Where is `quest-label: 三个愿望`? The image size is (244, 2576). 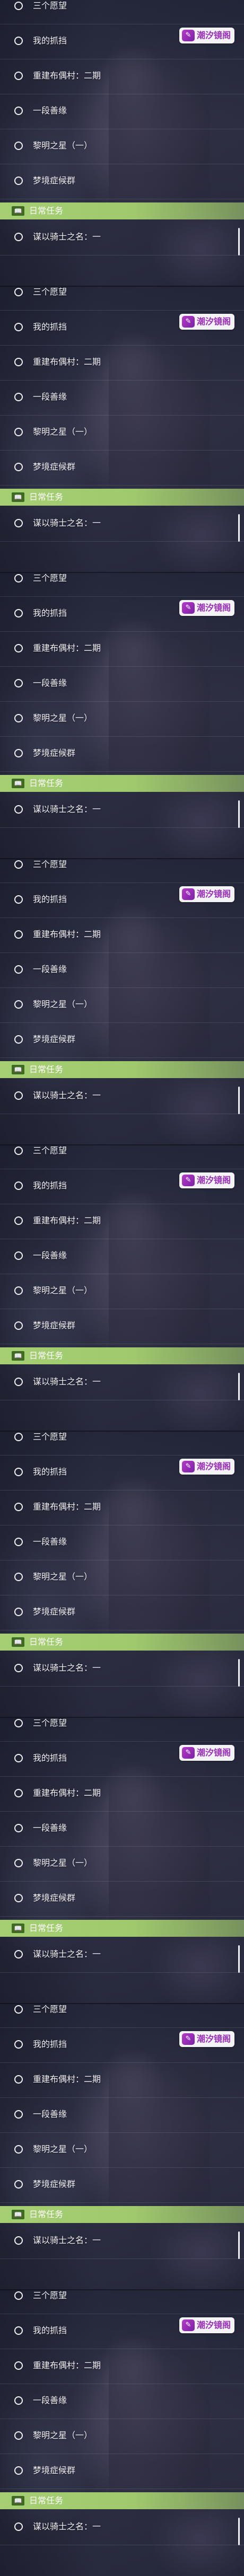 quest-label: 三个愿望 is located at coordinates (50, 578).